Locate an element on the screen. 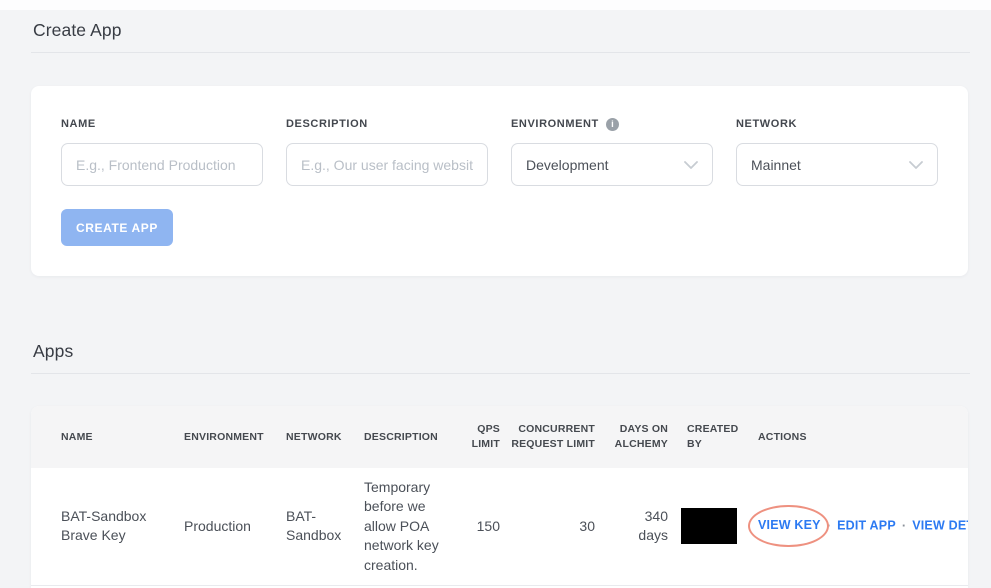 This screenshot has height=588, width=991. header-network: NETWORK is located at coordinates (314, 436).